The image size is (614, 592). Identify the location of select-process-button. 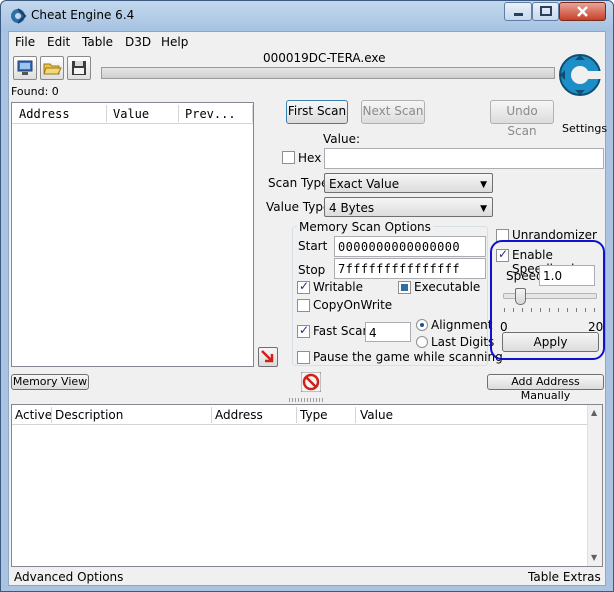
(25, 68).